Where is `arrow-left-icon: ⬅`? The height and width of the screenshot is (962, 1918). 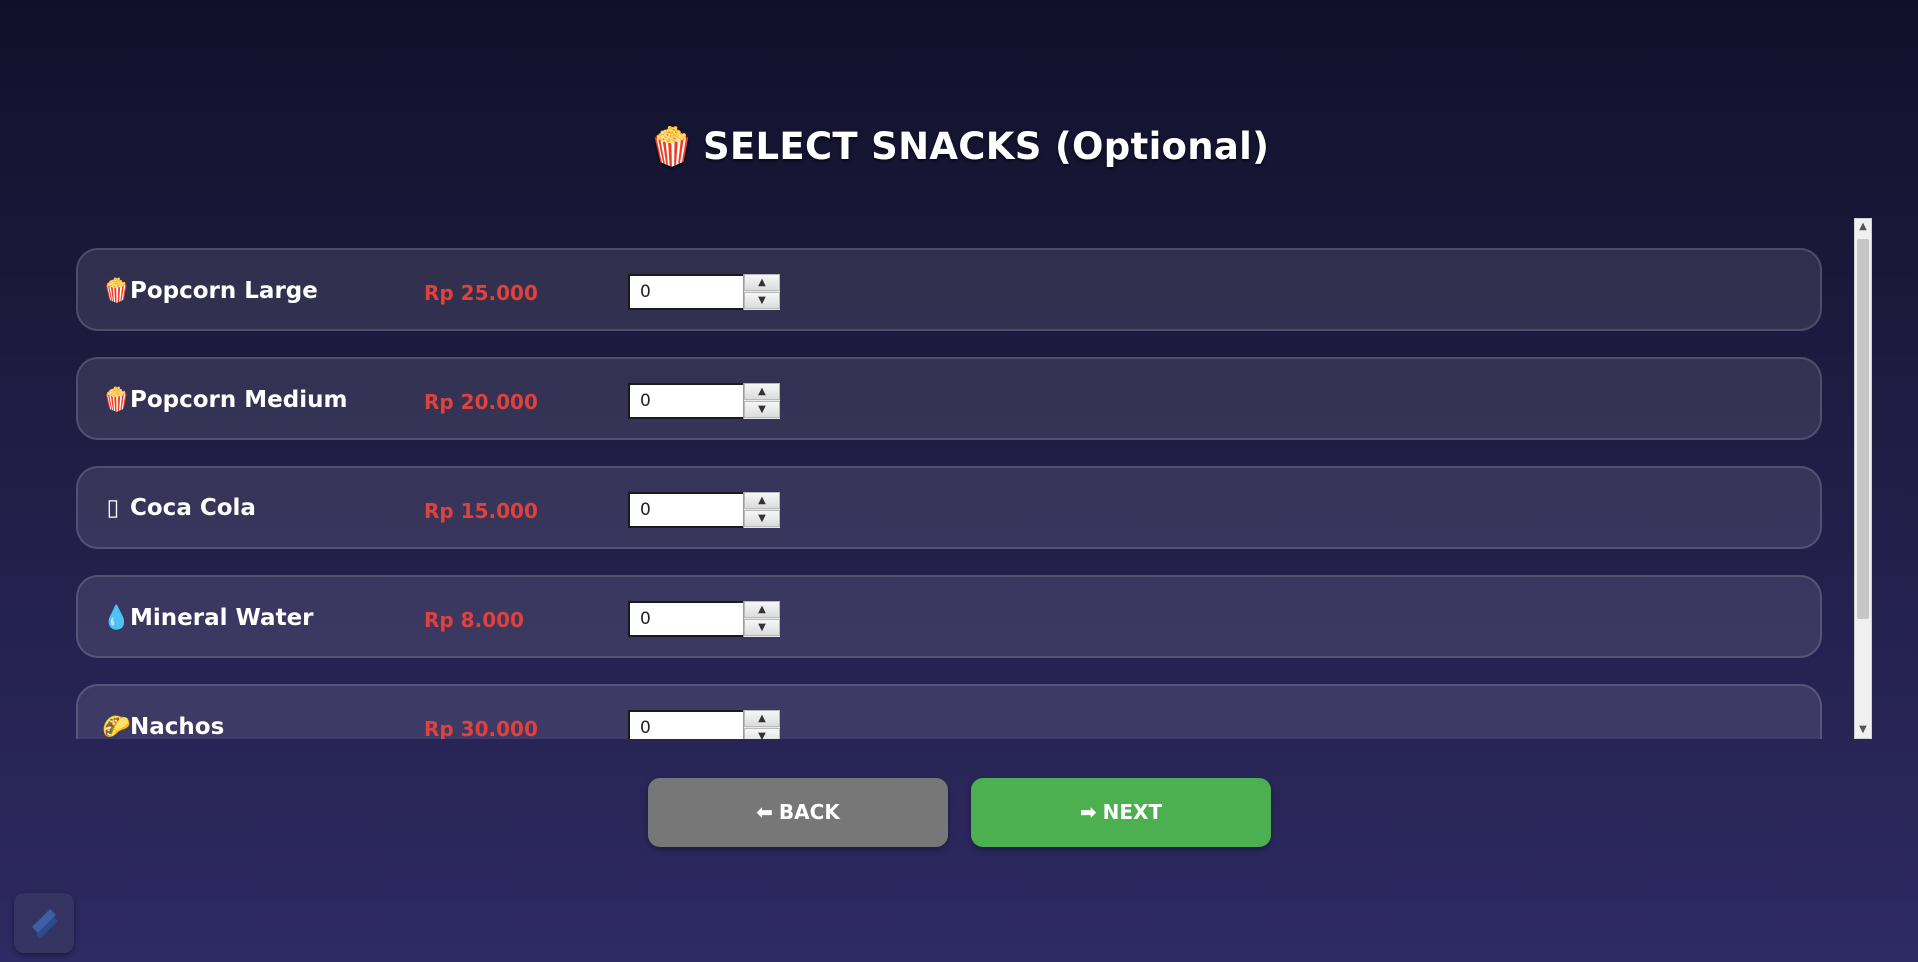 arrow-left-icon: ⬅ is located at coordinates (764, 812).